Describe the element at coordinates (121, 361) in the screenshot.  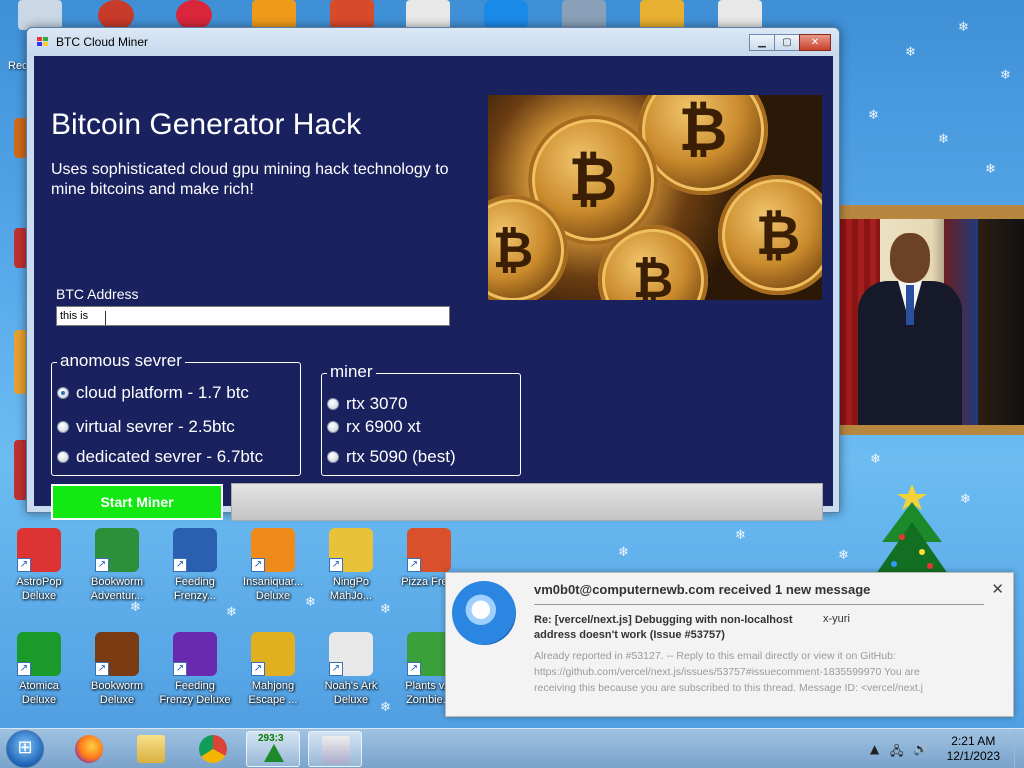
I see `server-group-label: anomous sevrer` at that location.